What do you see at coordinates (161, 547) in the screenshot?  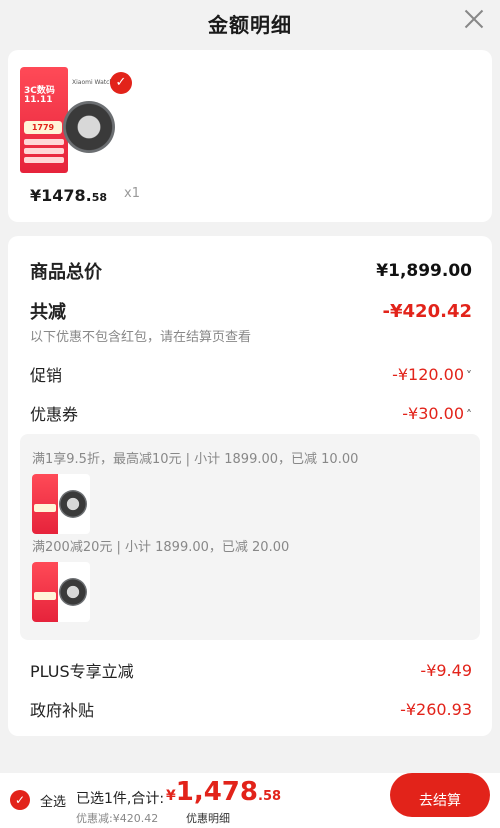 I see `coupon-item: 满200减20元 | 小计 1899.00，已减 20.00` at bounding box center [161, 547].